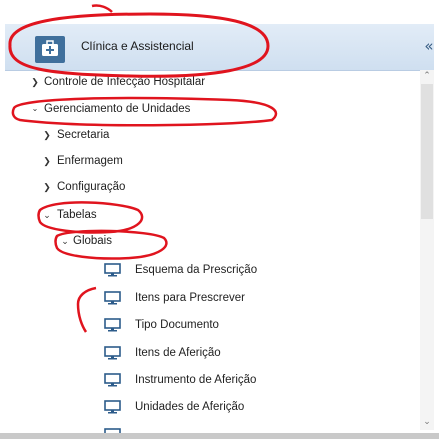 This screenshot has width=439, height=439. Describe the element at coordinates (207, 82) in the screenshot. I see `tree-item-controle-infeccao: ❯ Controle de Infecção Hospitalar` at that location.